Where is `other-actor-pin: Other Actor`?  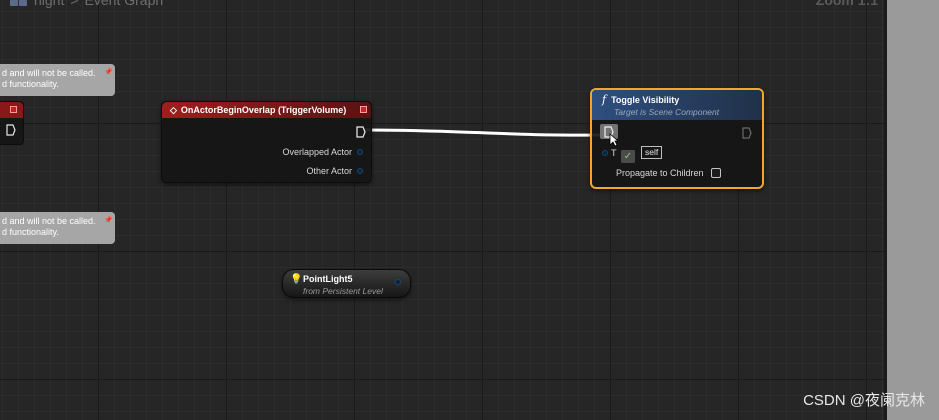 other-actor-pin: Other Actor is located at coordinates (334, 171).